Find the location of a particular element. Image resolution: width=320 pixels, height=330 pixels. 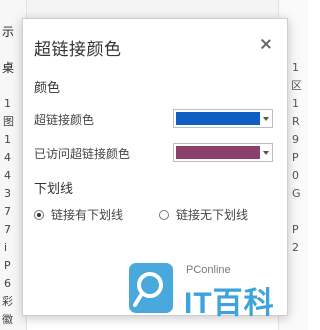

hyperlink-color-swatch is located at coordinates (218, 118).